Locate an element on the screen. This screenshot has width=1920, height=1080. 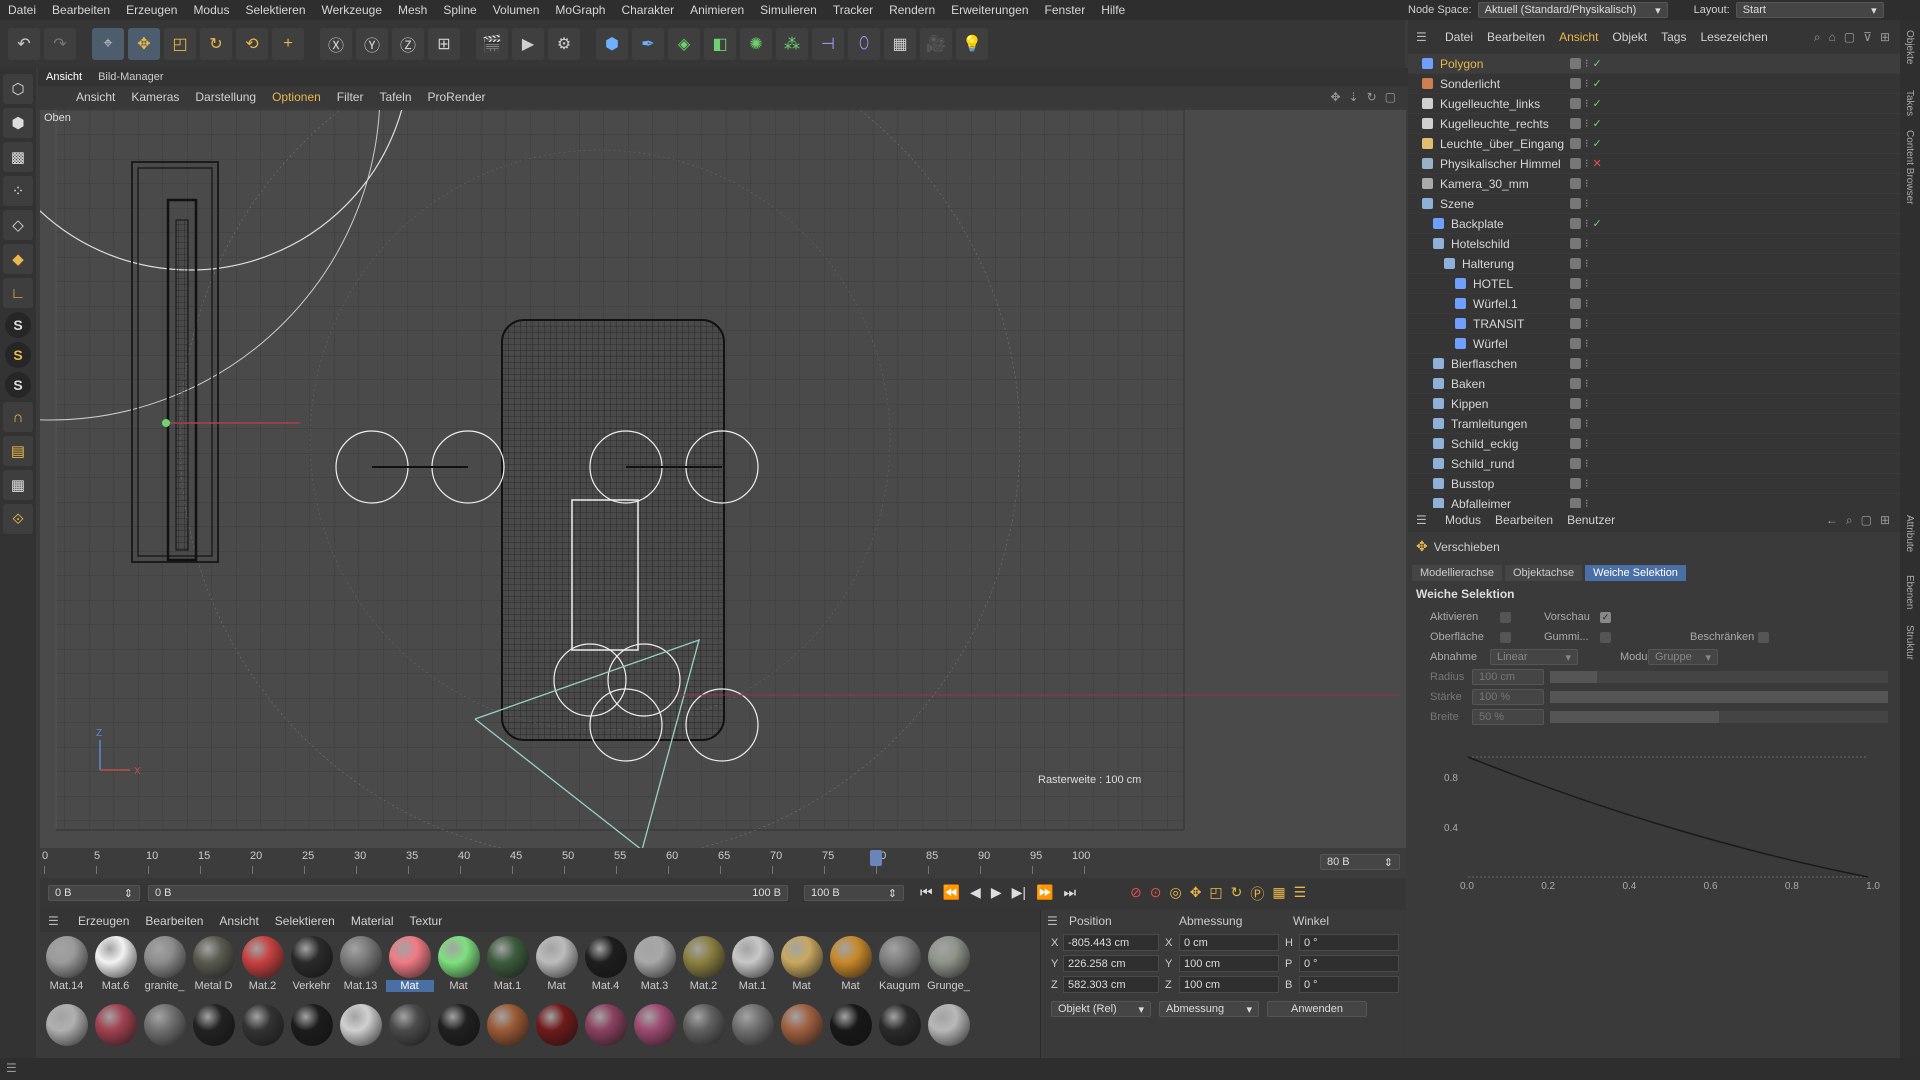
menu-0: Datei is located at coordinates (22, 10).